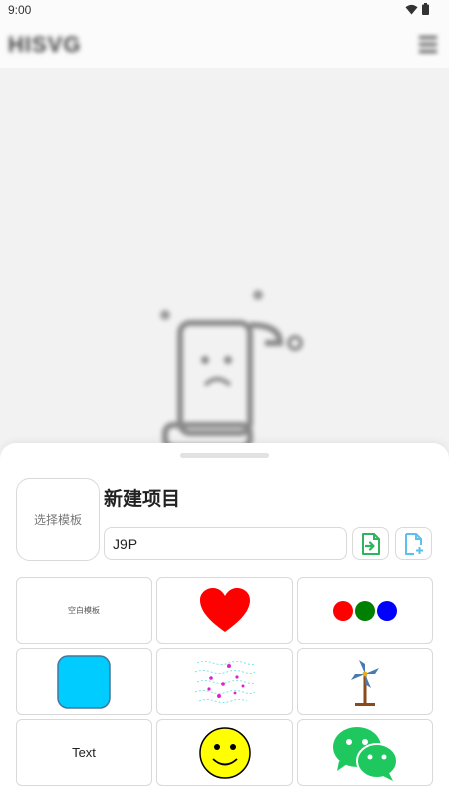 The width and height of the screenshot is (449, 799). What do you see at coordinates (425, 9) in the screenshot?
I see `battery-icon` at bounding box center [425, 9].